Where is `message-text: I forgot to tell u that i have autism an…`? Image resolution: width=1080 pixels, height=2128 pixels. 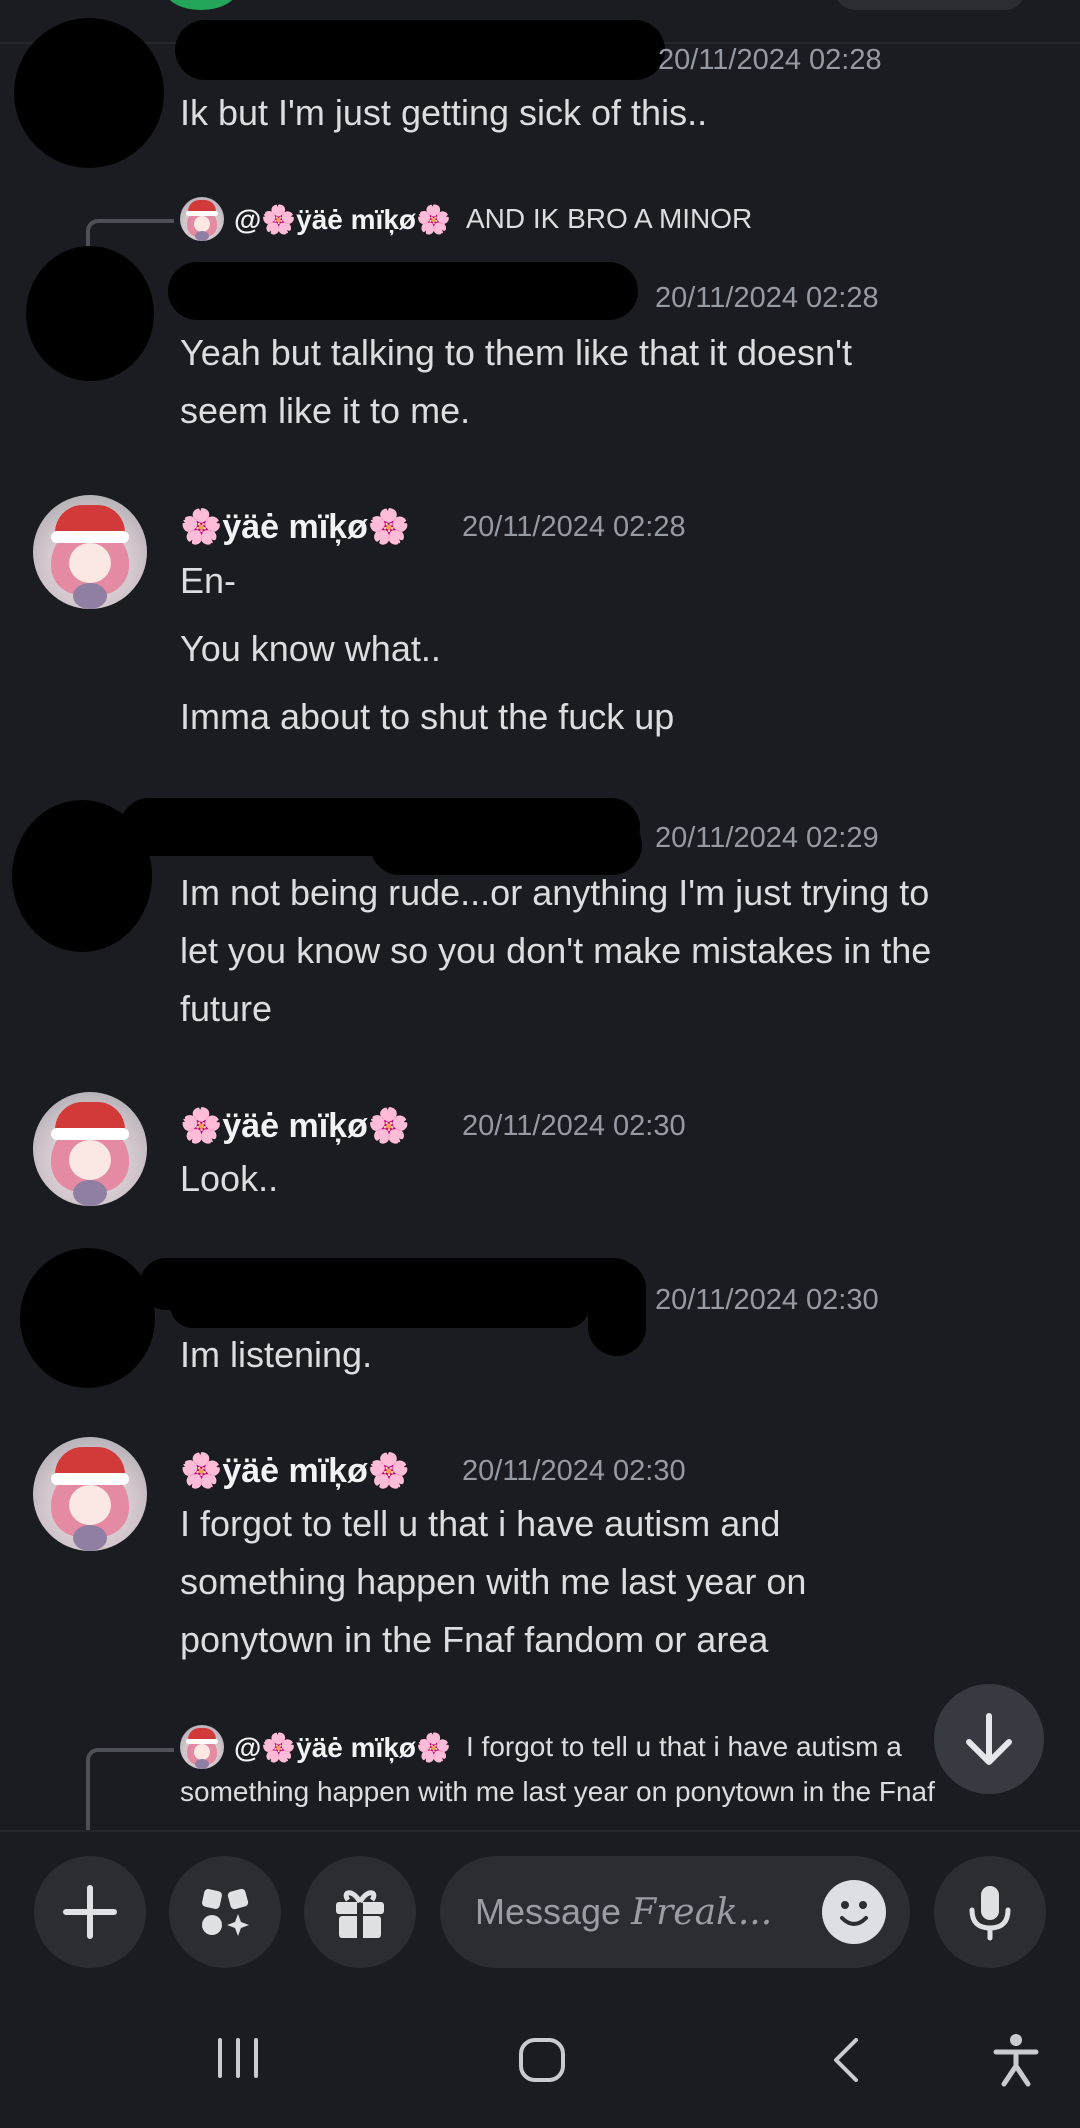
message-text: I forgot to tell u that i have autism an… is located at coordinates (480, 1523).